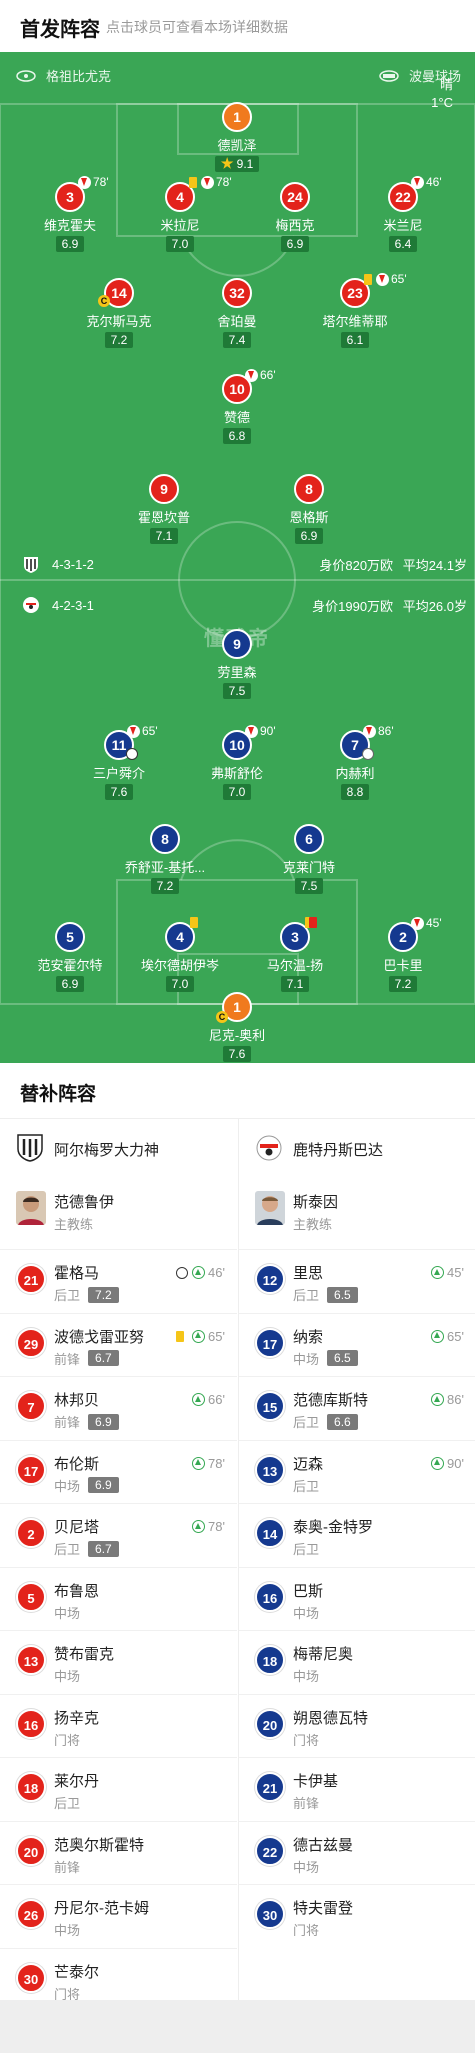 The width and height of the screenshot is (475, 2053). I want to click on away-player-1: 1 尼克-奥利 7.6, so click(237, 1027).